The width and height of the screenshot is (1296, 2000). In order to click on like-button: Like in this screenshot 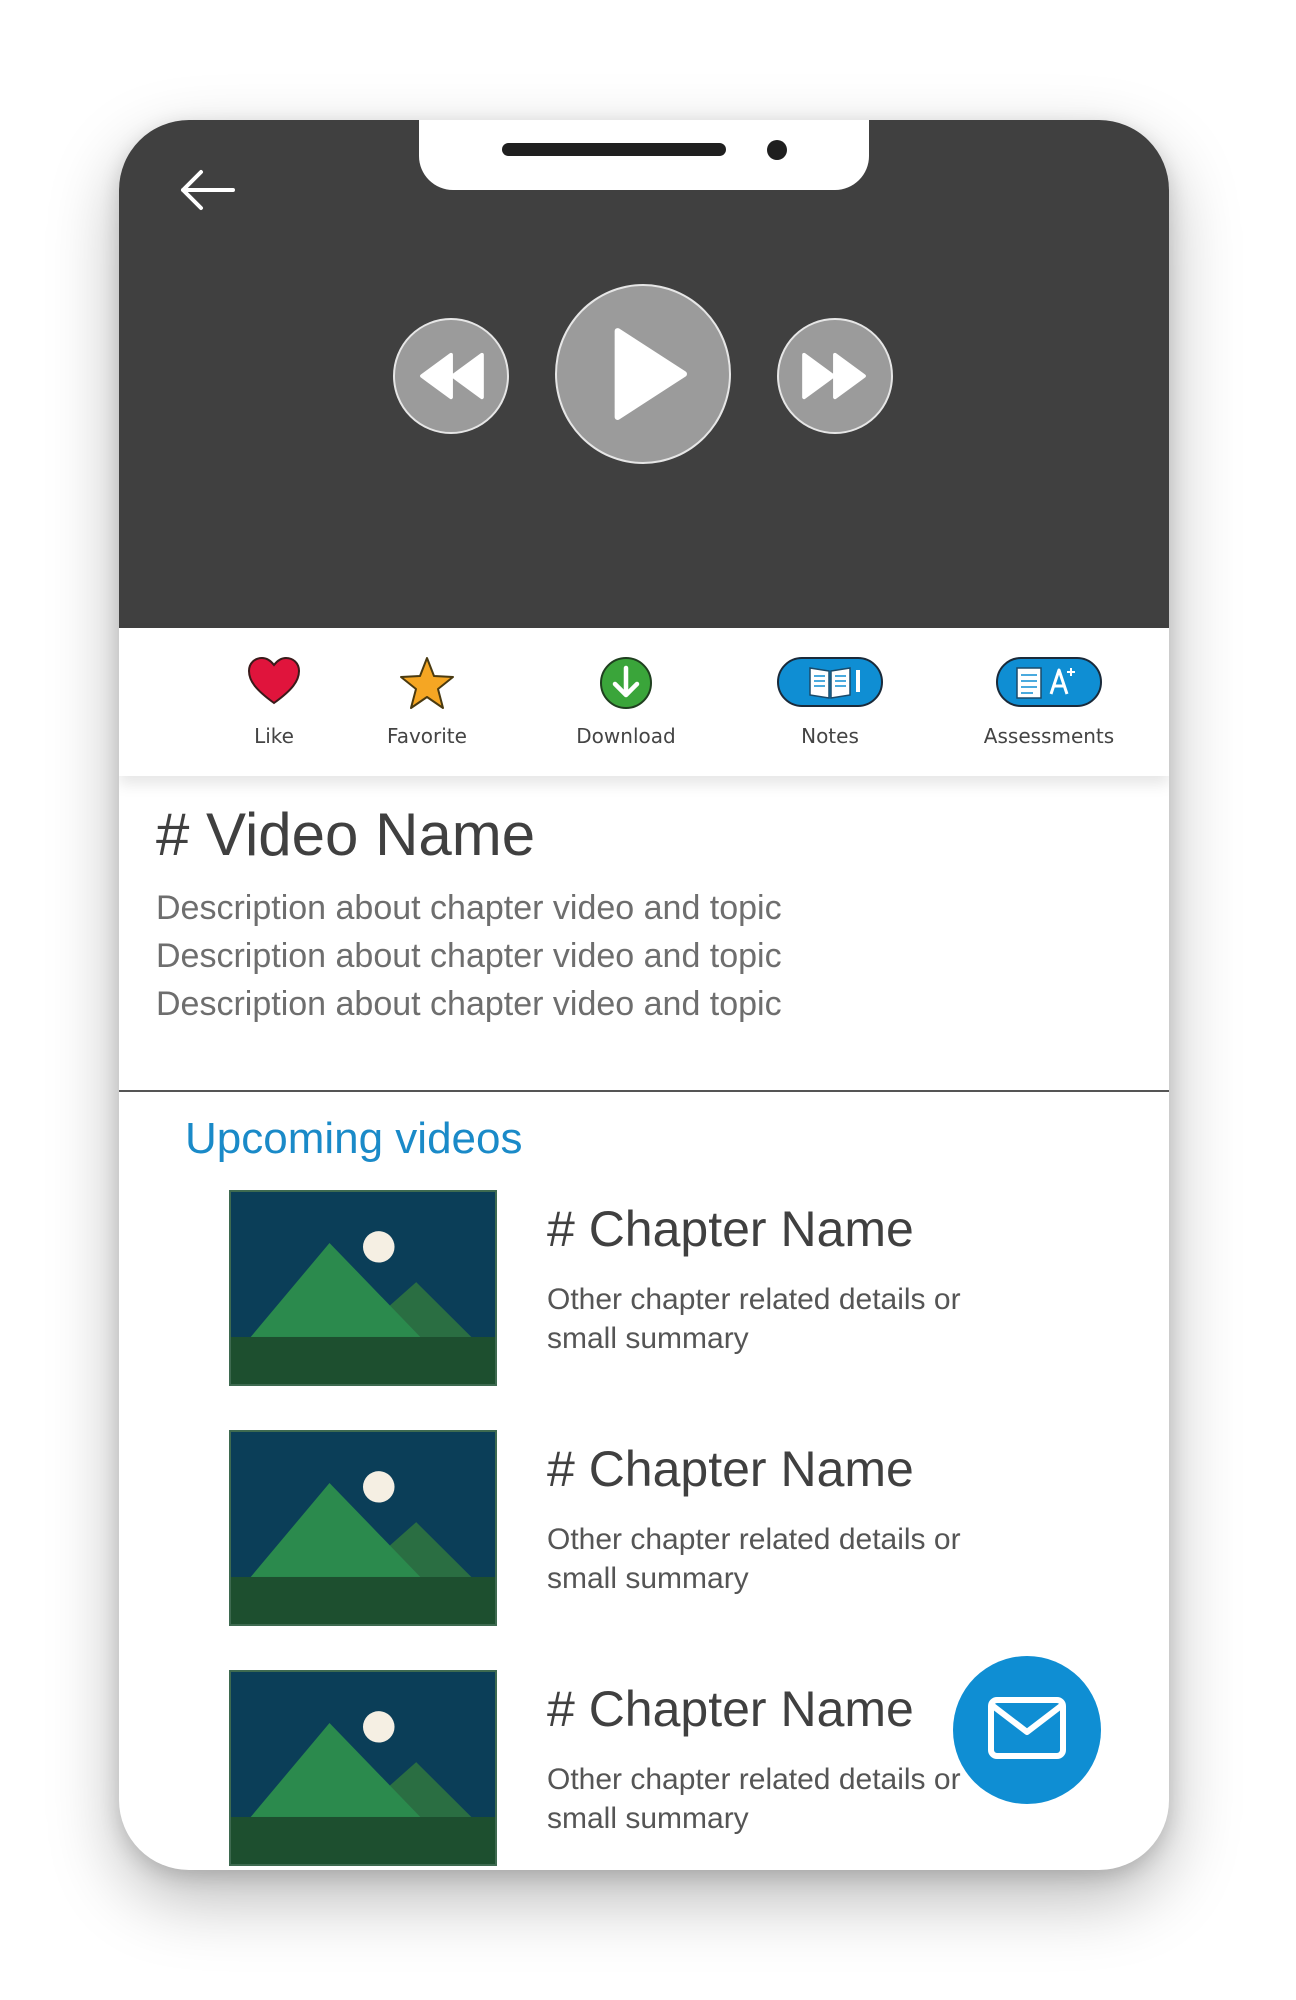, I will do `click(274, 703)`.